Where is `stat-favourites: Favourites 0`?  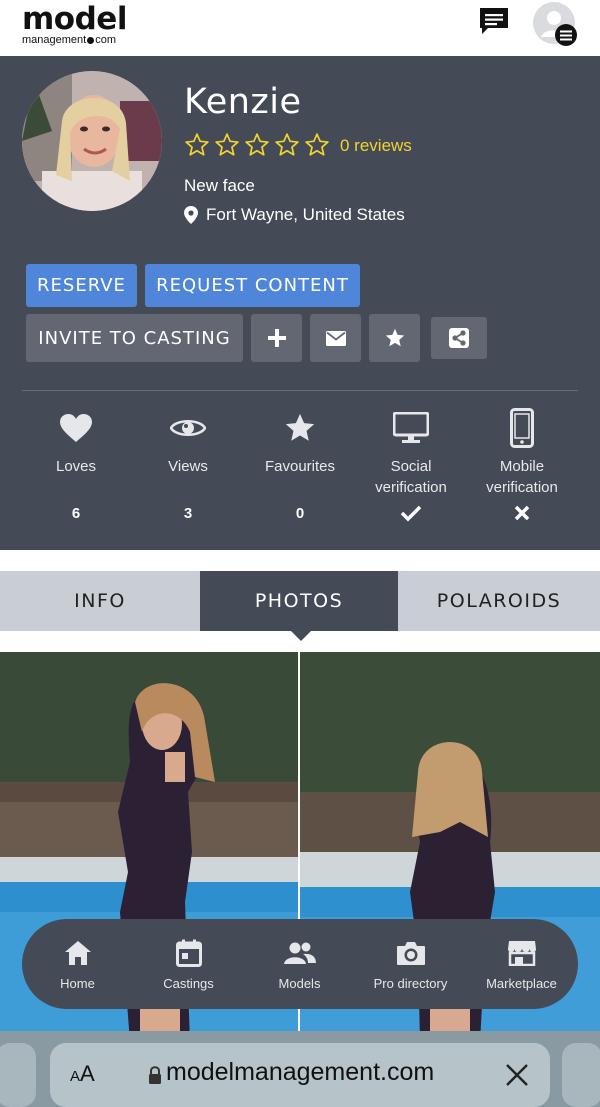
stat-favourites: Favourites 0 is located at coordinates (300, 466).